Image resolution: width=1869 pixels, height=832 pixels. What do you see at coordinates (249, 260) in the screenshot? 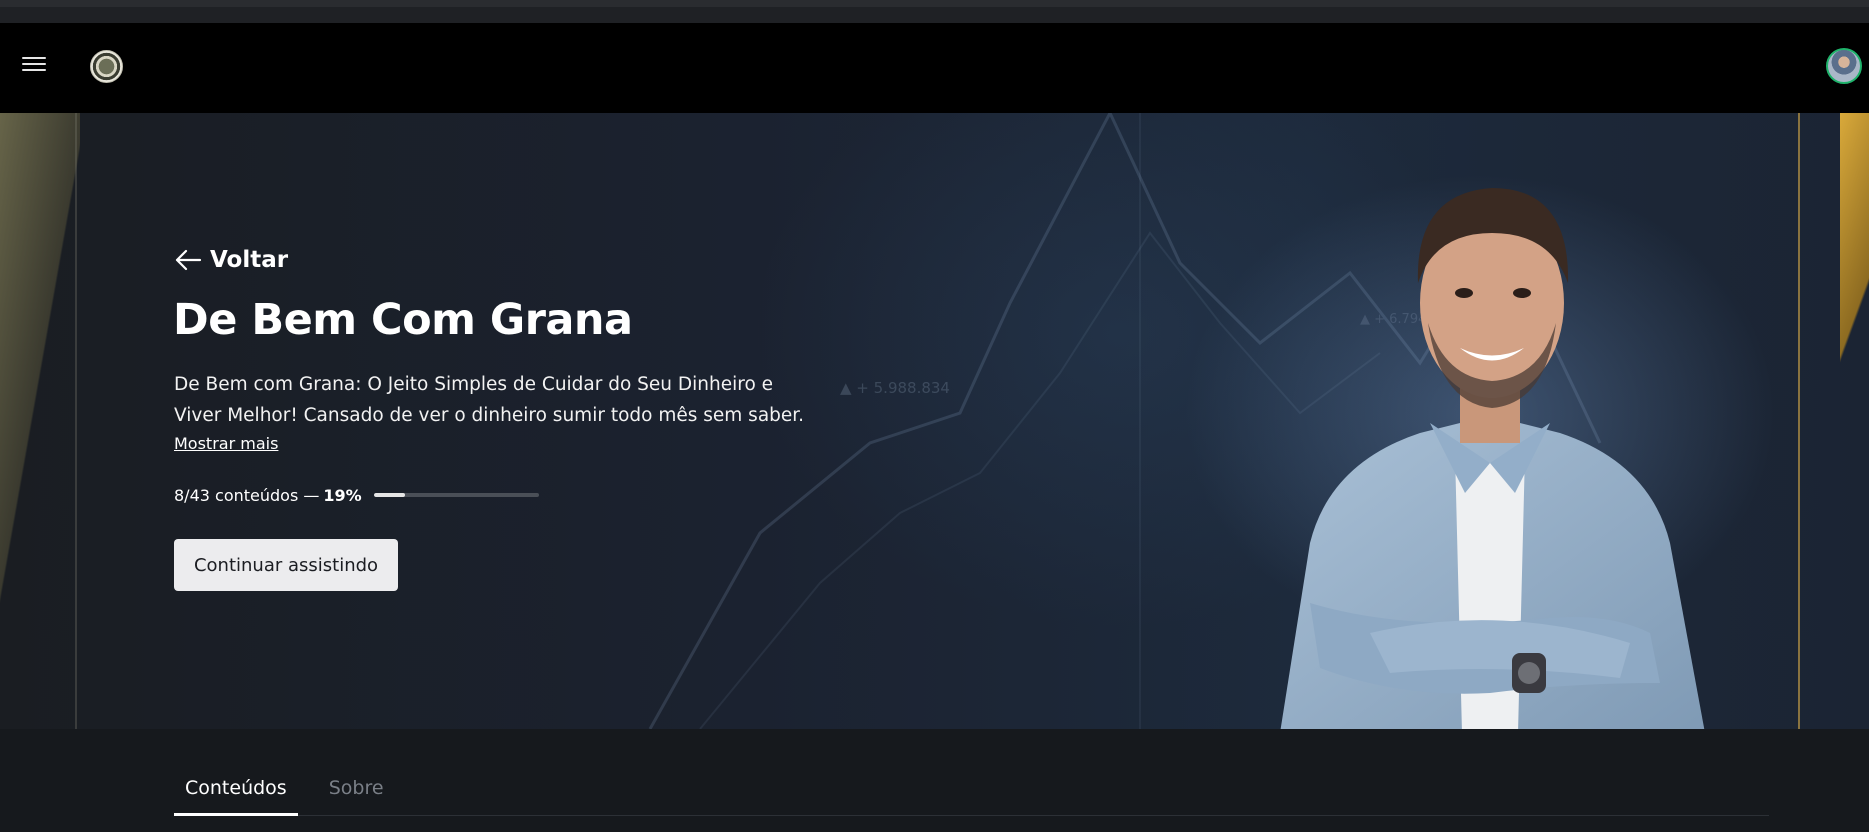
I see `back-link-label: Voltar` at bounding box center [249, 260].